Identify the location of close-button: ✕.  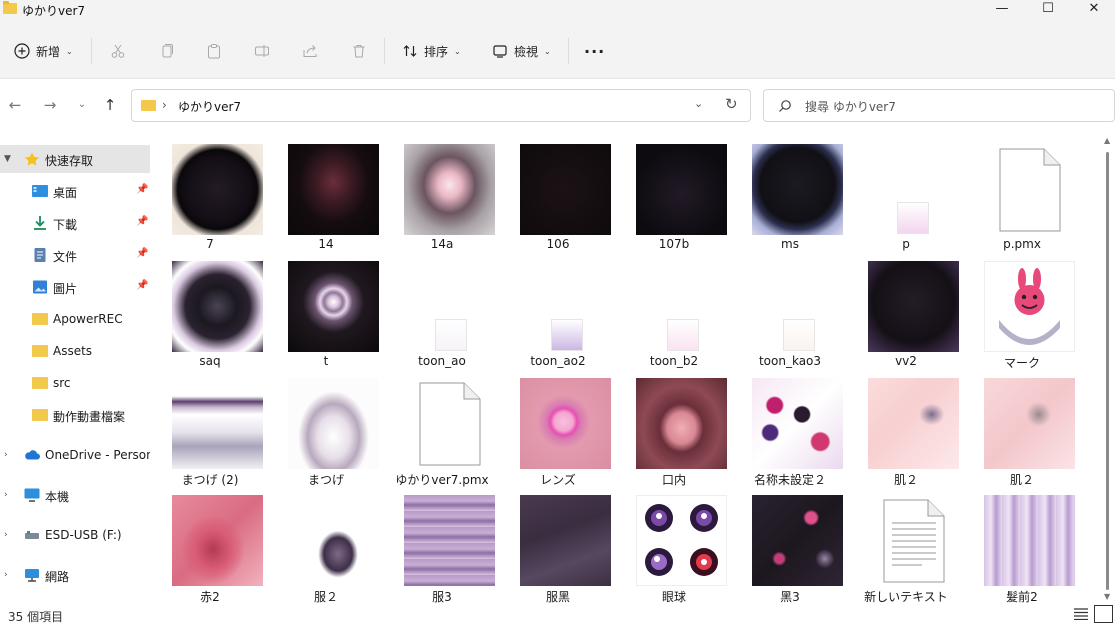
(1093, 10).